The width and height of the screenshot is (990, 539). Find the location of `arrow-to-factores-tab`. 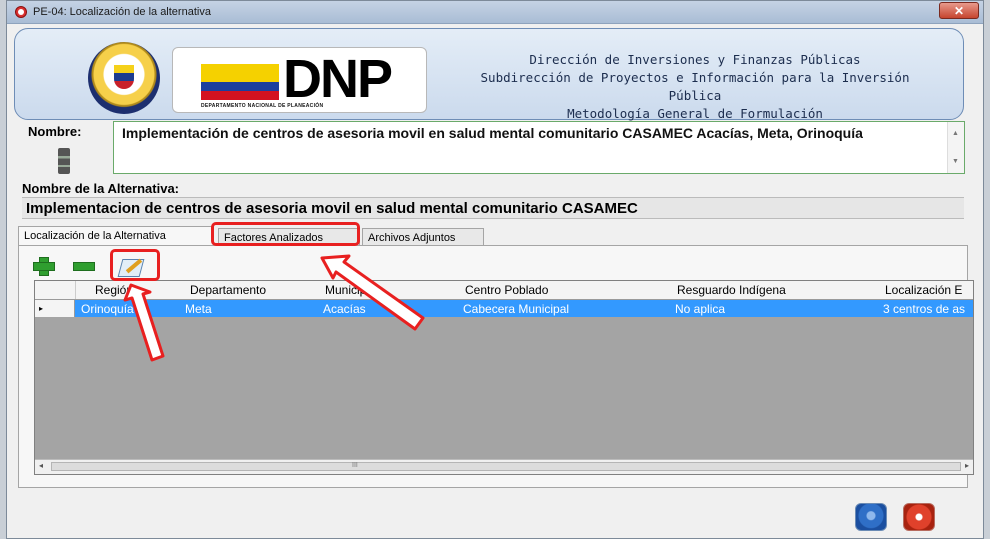

arrow-to-factores-tab is located at coordinates (372, 292).